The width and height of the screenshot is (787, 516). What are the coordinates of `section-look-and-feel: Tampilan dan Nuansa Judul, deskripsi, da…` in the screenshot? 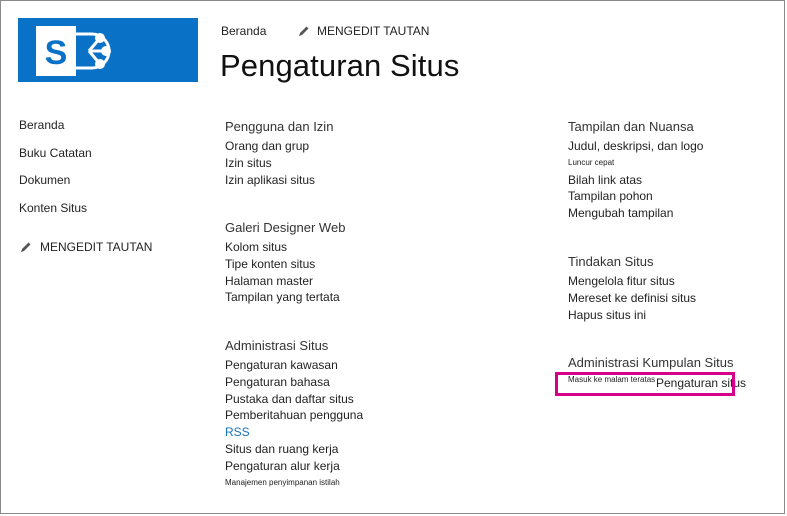 It's located at (635, 170).